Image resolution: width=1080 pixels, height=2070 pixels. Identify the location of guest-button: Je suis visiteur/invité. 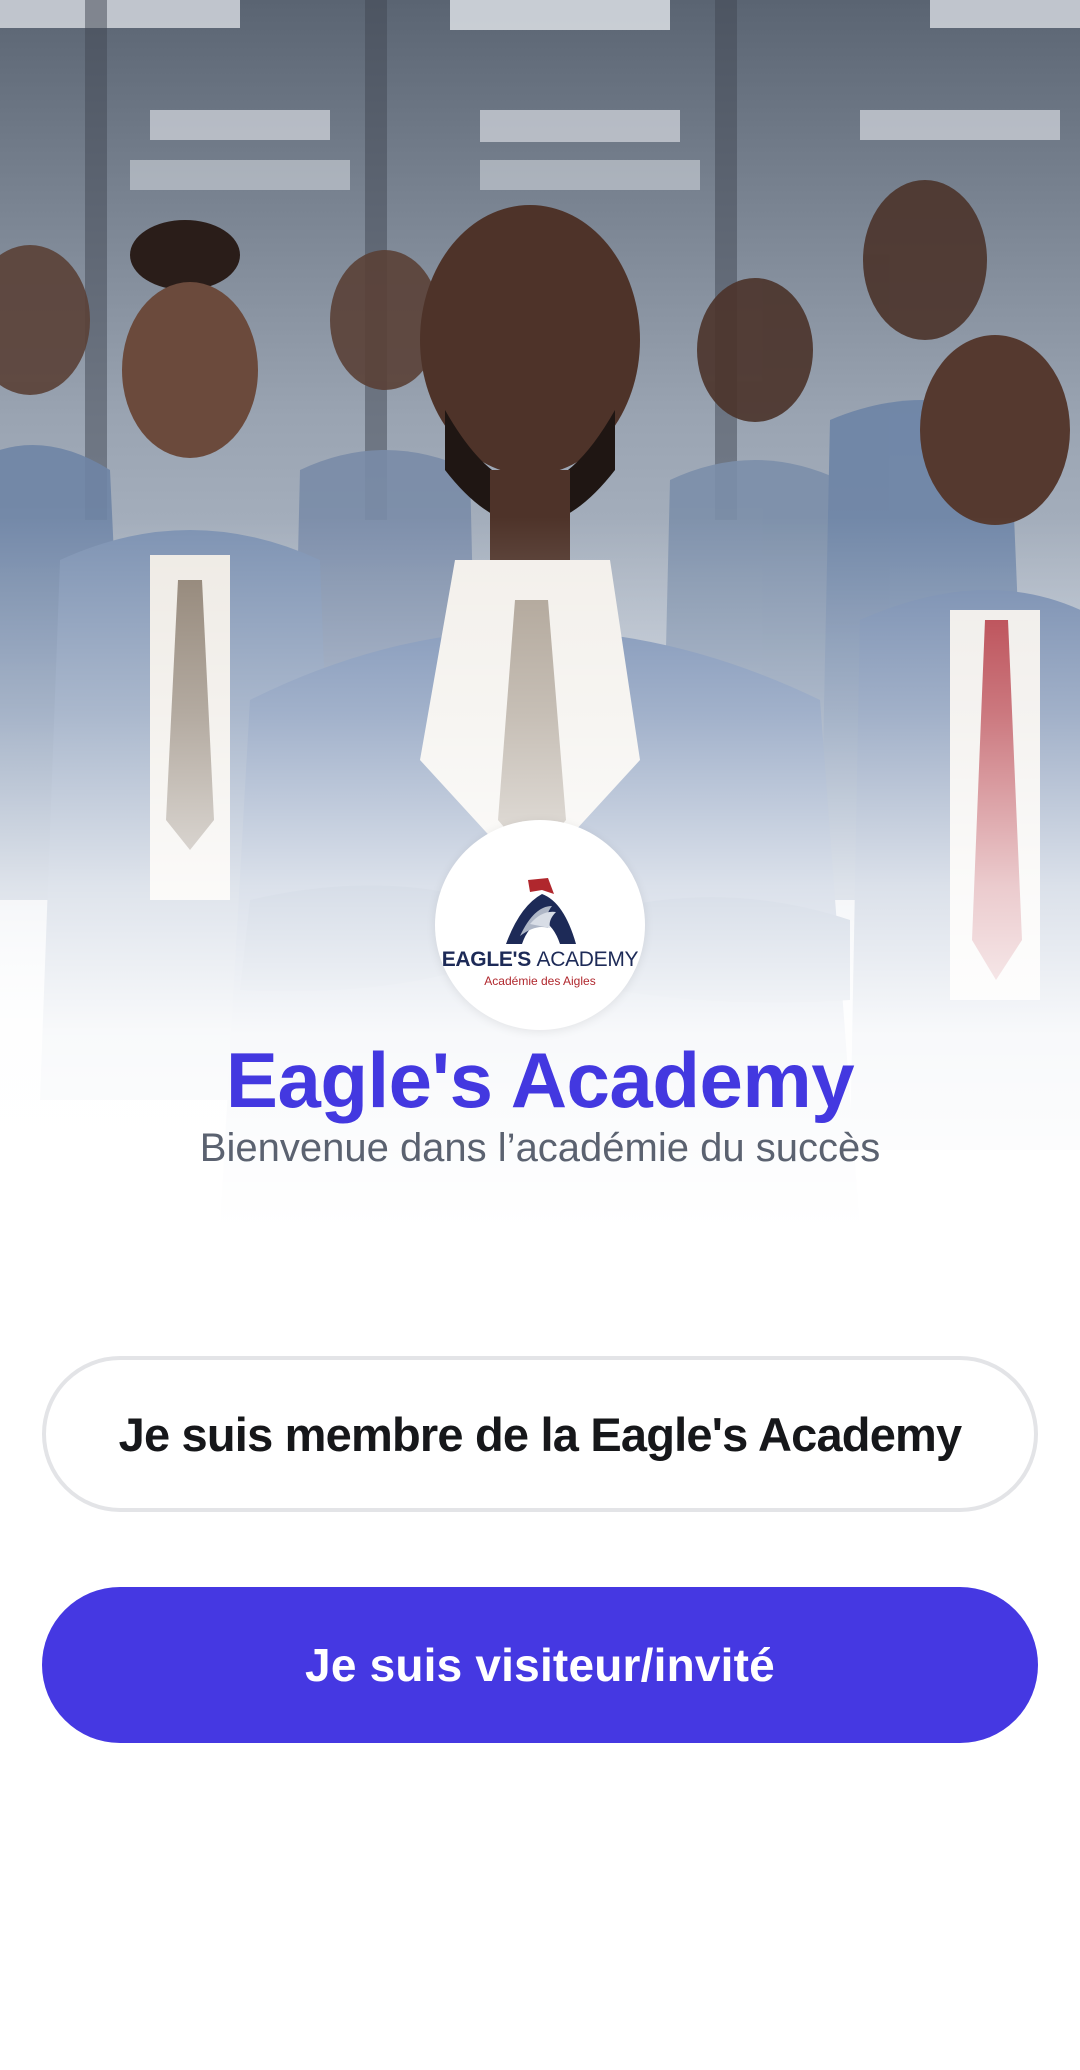
(540, 1665).